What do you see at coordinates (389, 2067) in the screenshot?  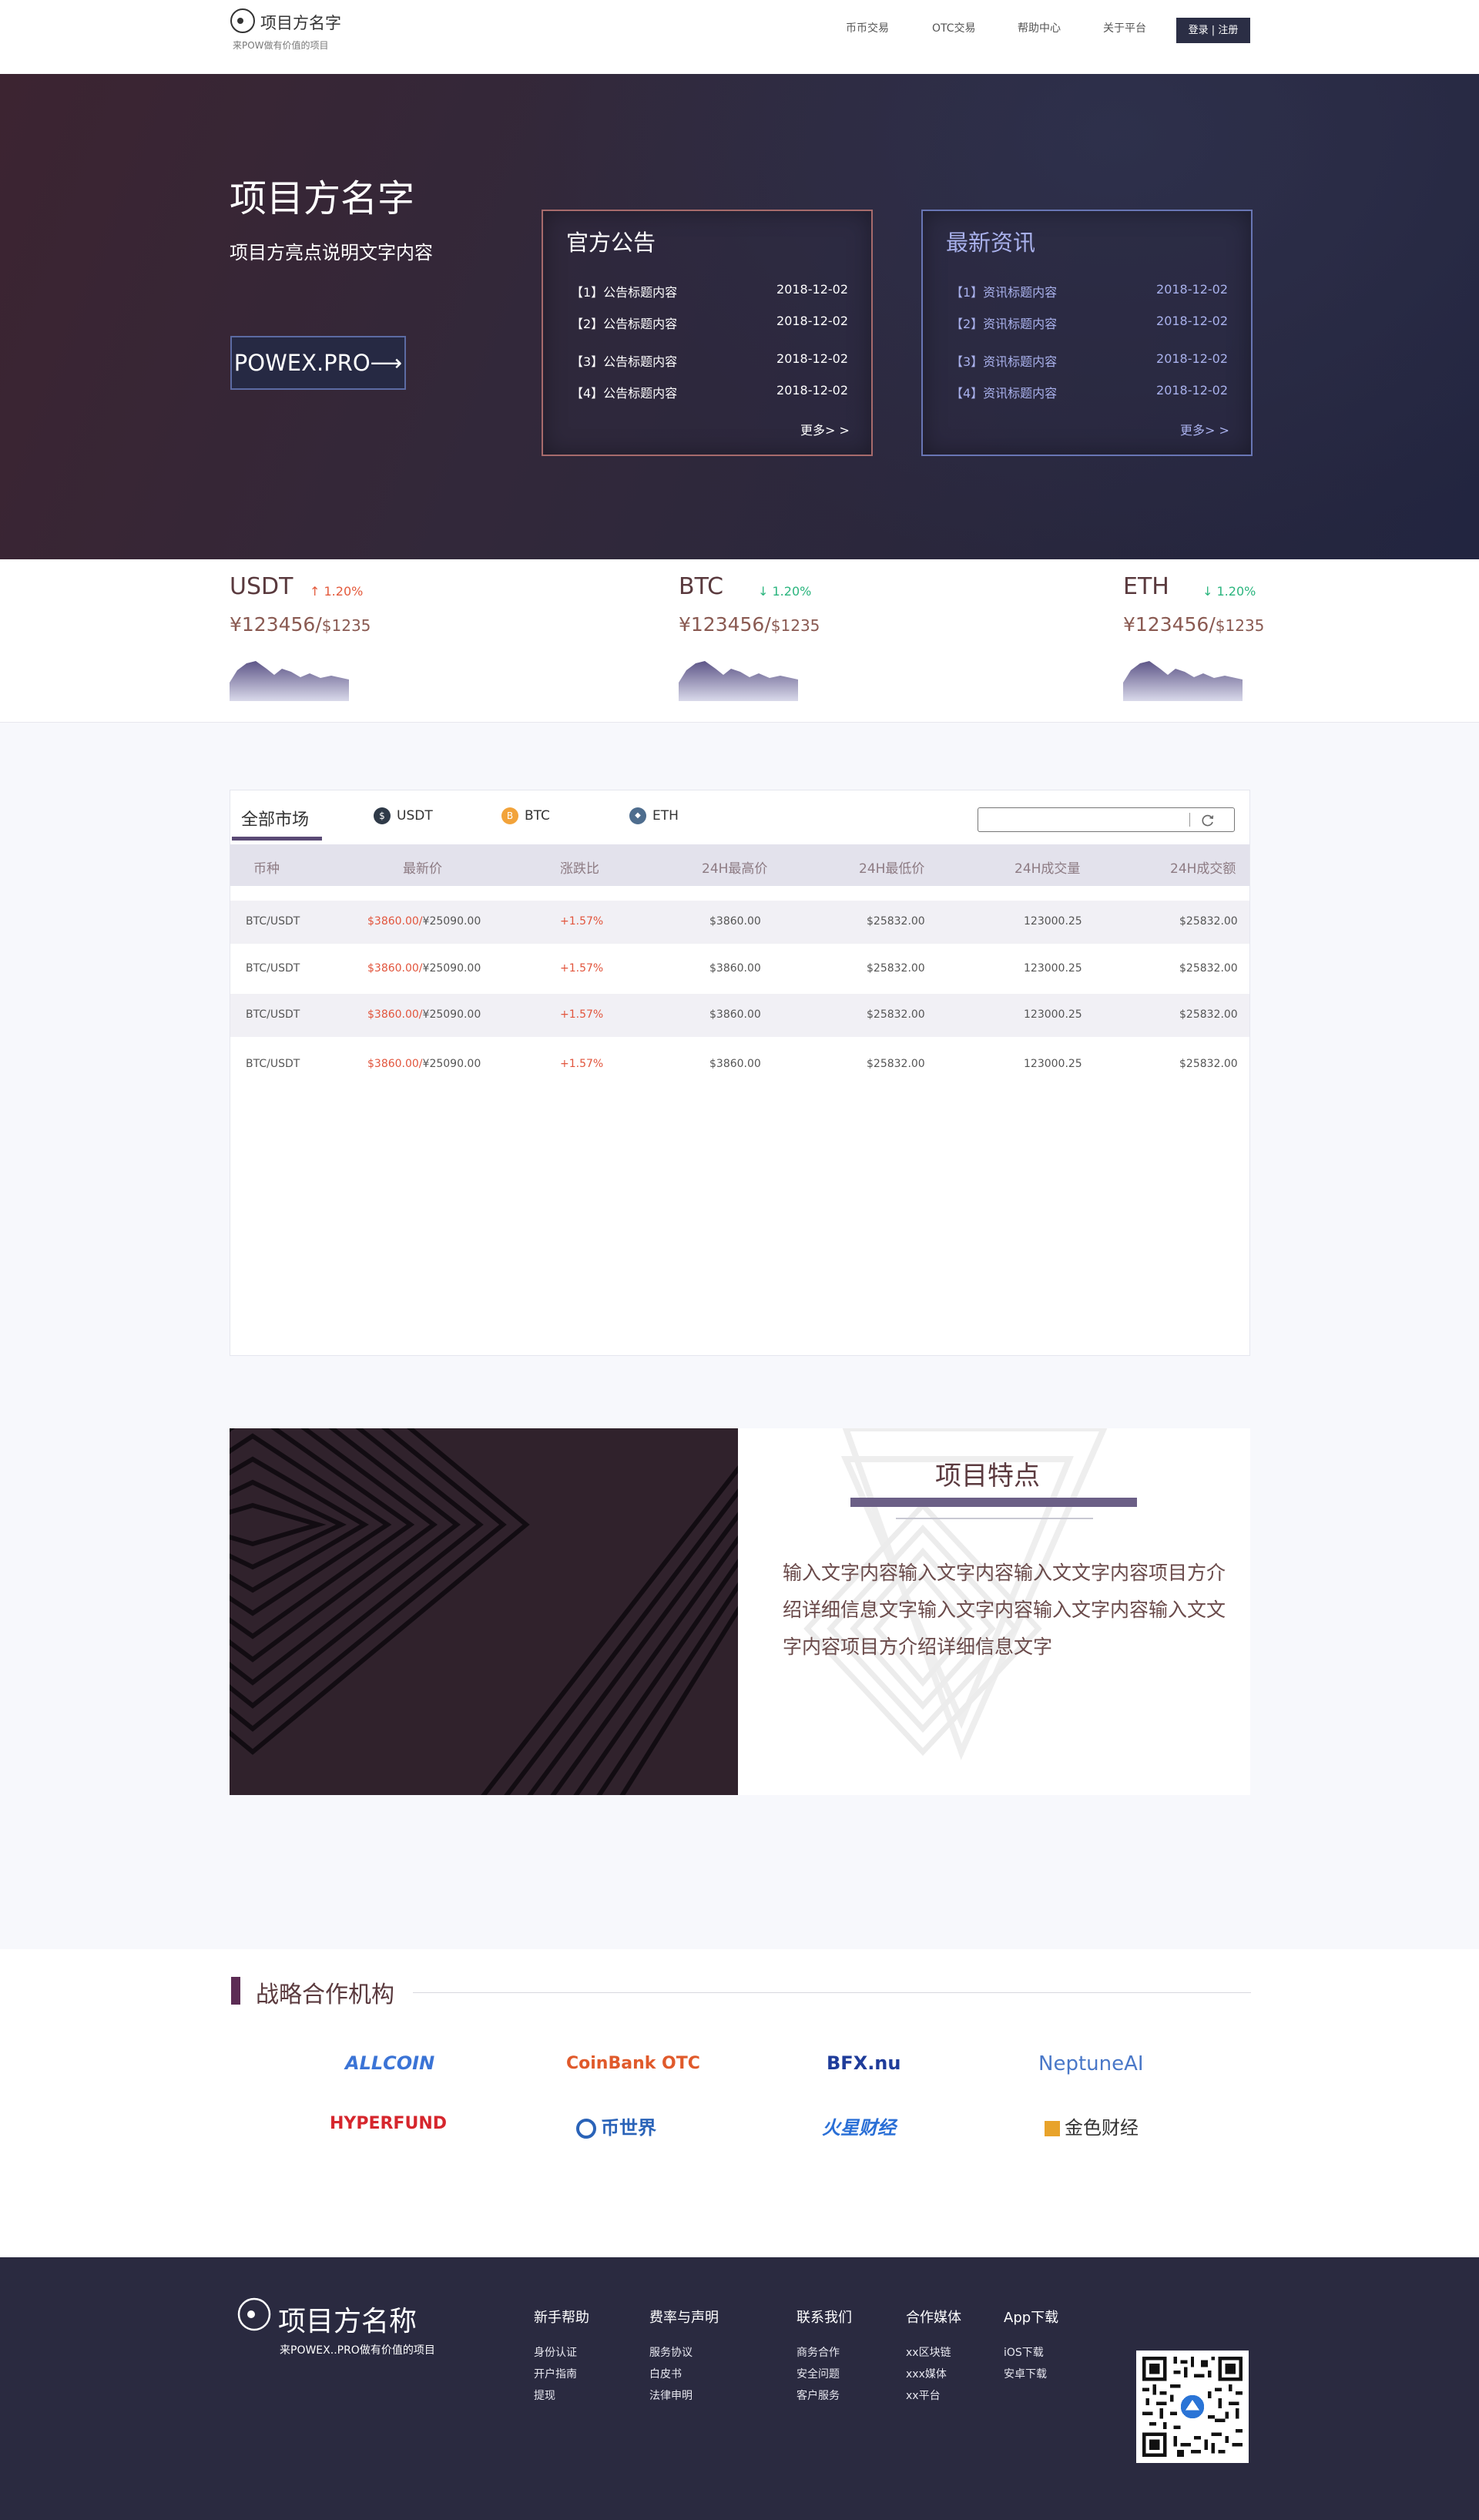 I see `partner-logo-allcoin: ALLCOIN` at bounding box center [389, 2067].